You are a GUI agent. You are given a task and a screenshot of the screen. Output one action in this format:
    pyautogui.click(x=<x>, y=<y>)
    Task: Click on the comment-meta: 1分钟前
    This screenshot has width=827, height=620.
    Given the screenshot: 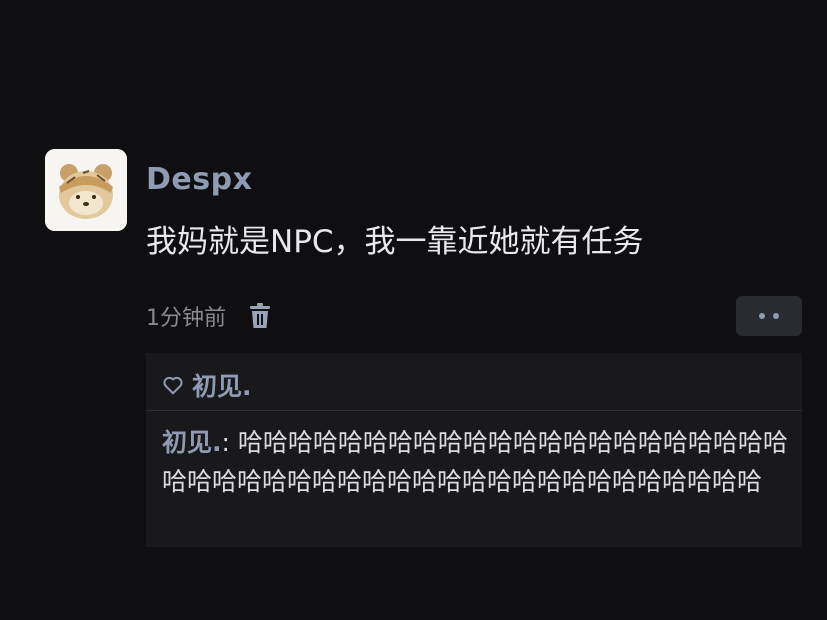 What is the action you would take?
    pyautogui.click(x=209, y=316)
    